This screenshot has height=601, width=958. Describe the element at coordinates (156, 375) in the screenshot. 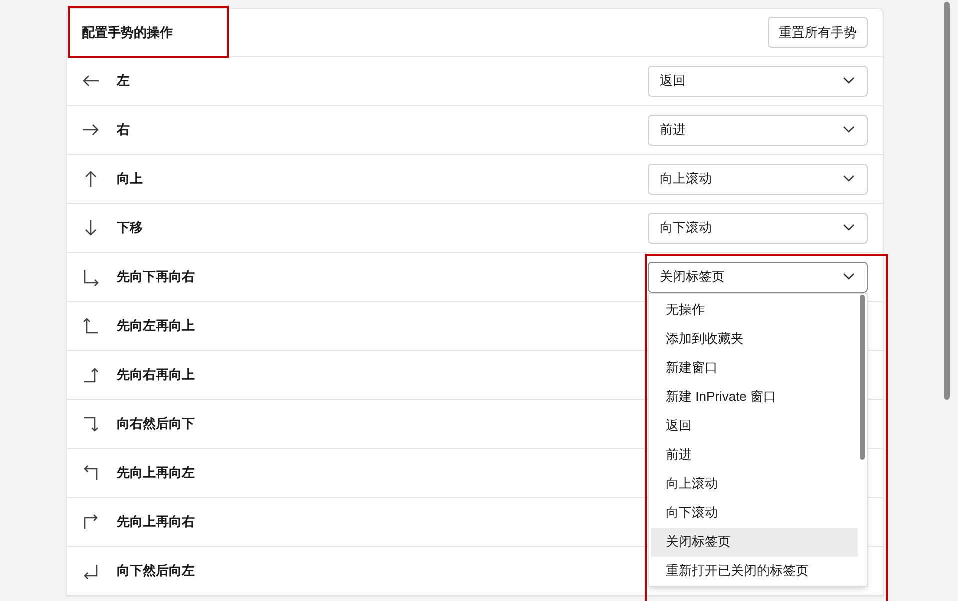

I see `gesture-label: 先向右再向上` at that location.